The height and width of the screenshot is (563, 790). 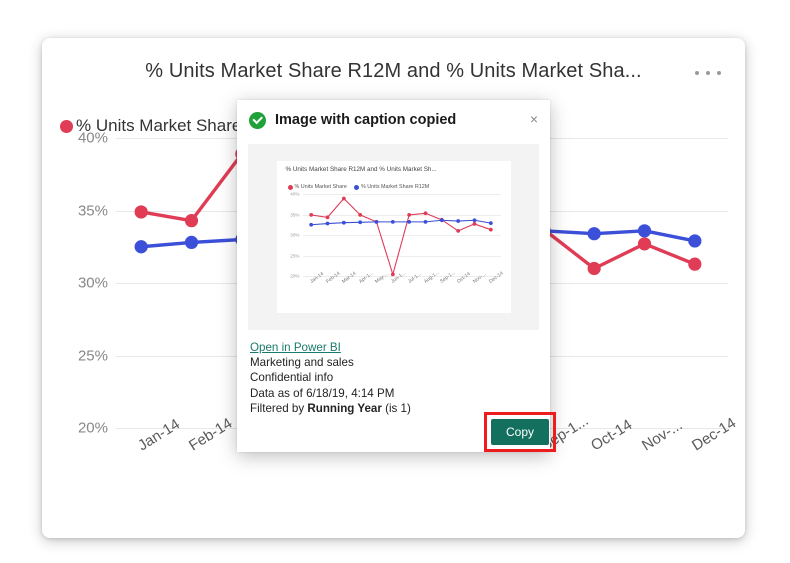 I want to click on dialog-header: Image with caption copied ×, so click(x=393, y=120).